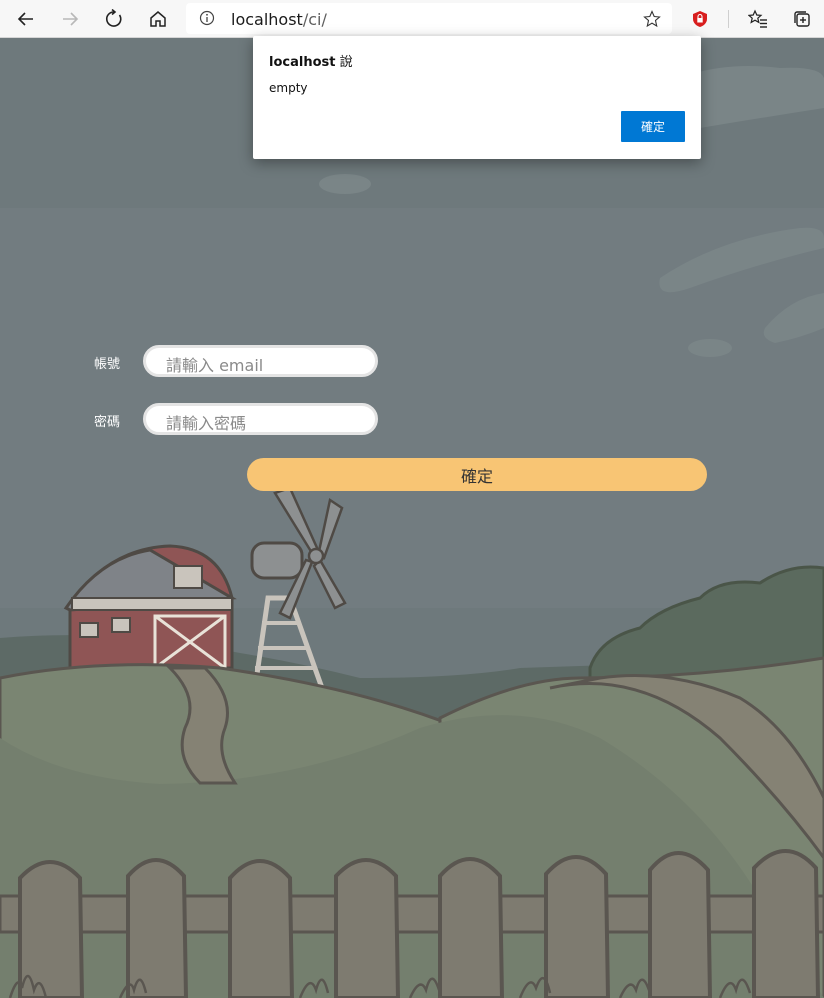 Image resolution: width=824 pixels, height=998 pixels. I want to click on dialog-title-suffix: 說, so click(344, 62).